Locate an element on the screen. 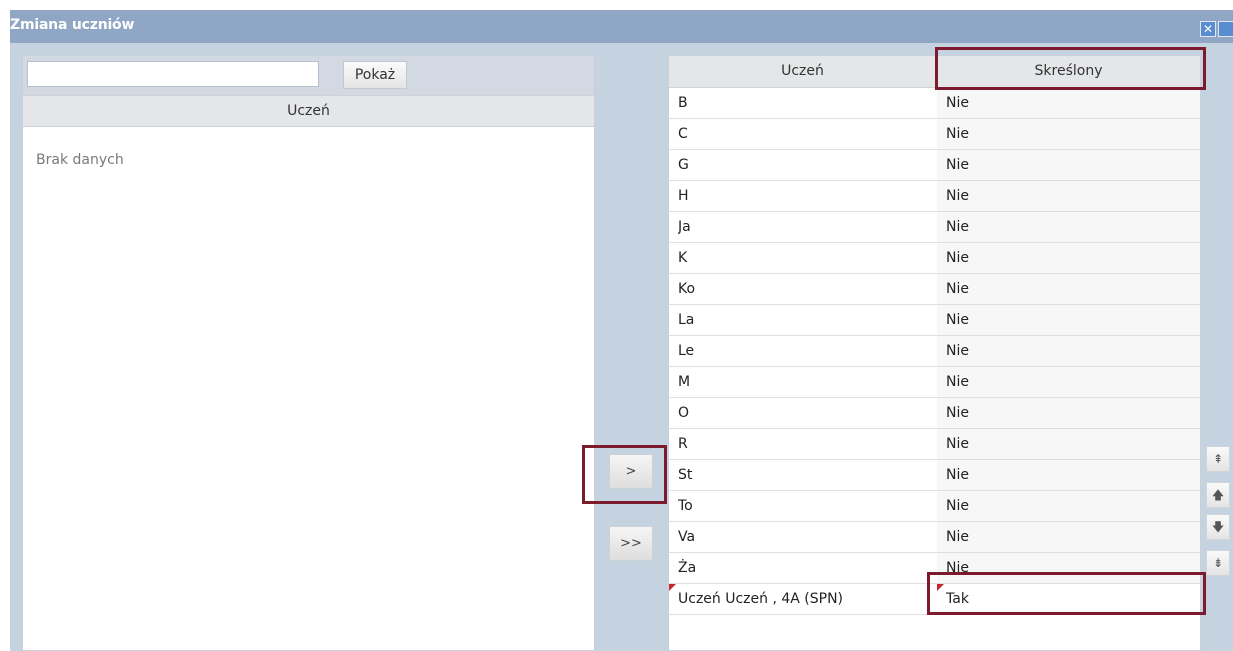  table-row: K Nie is located at coordinates (934, 258).